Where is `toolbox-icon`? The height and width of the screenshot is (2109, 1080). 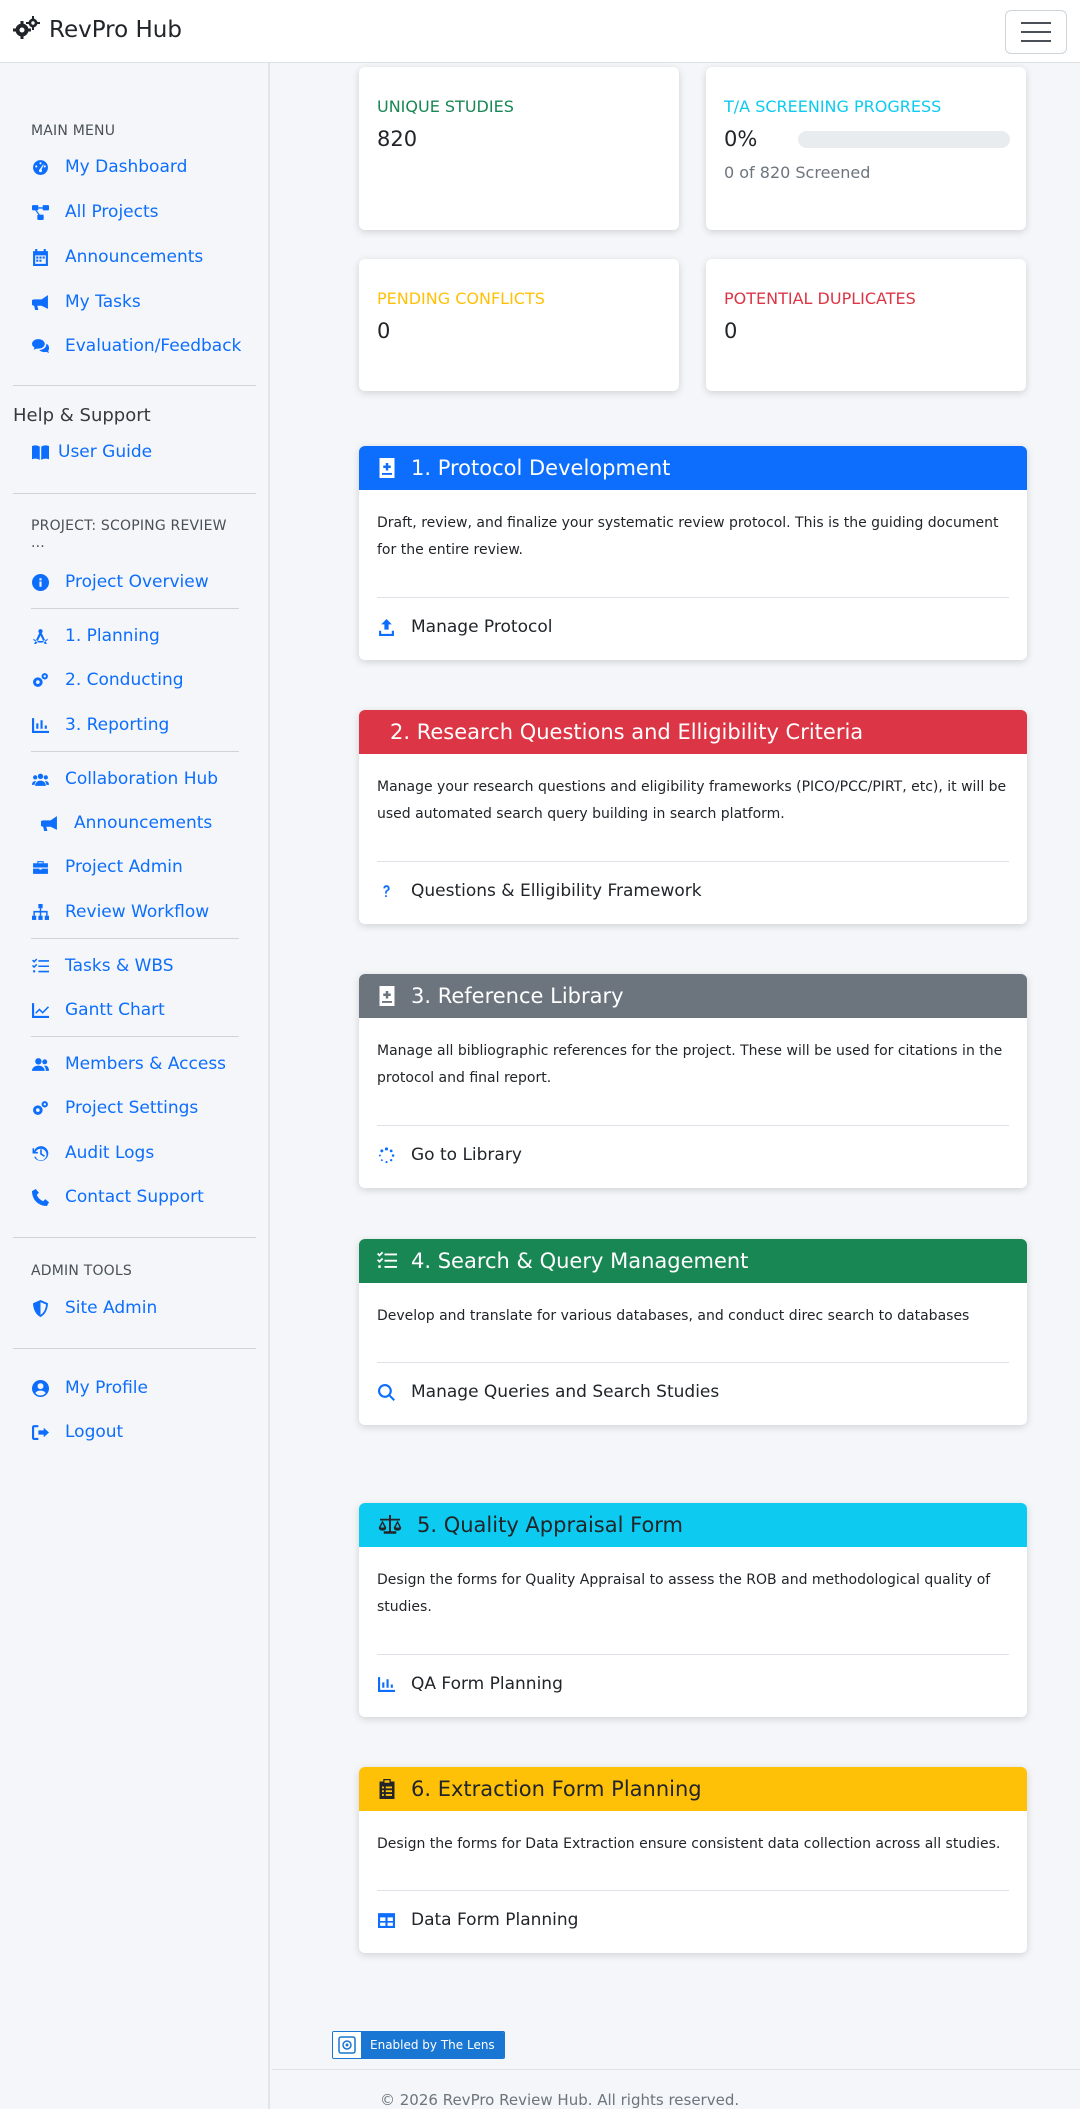
toolbox-icon is located at coordinates (40, 867).